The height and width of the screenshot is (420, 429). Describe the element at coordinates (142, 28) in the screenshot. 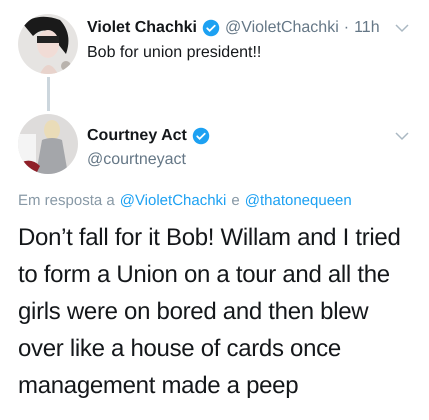

I see `author-name: Violet Chachki` at that location.